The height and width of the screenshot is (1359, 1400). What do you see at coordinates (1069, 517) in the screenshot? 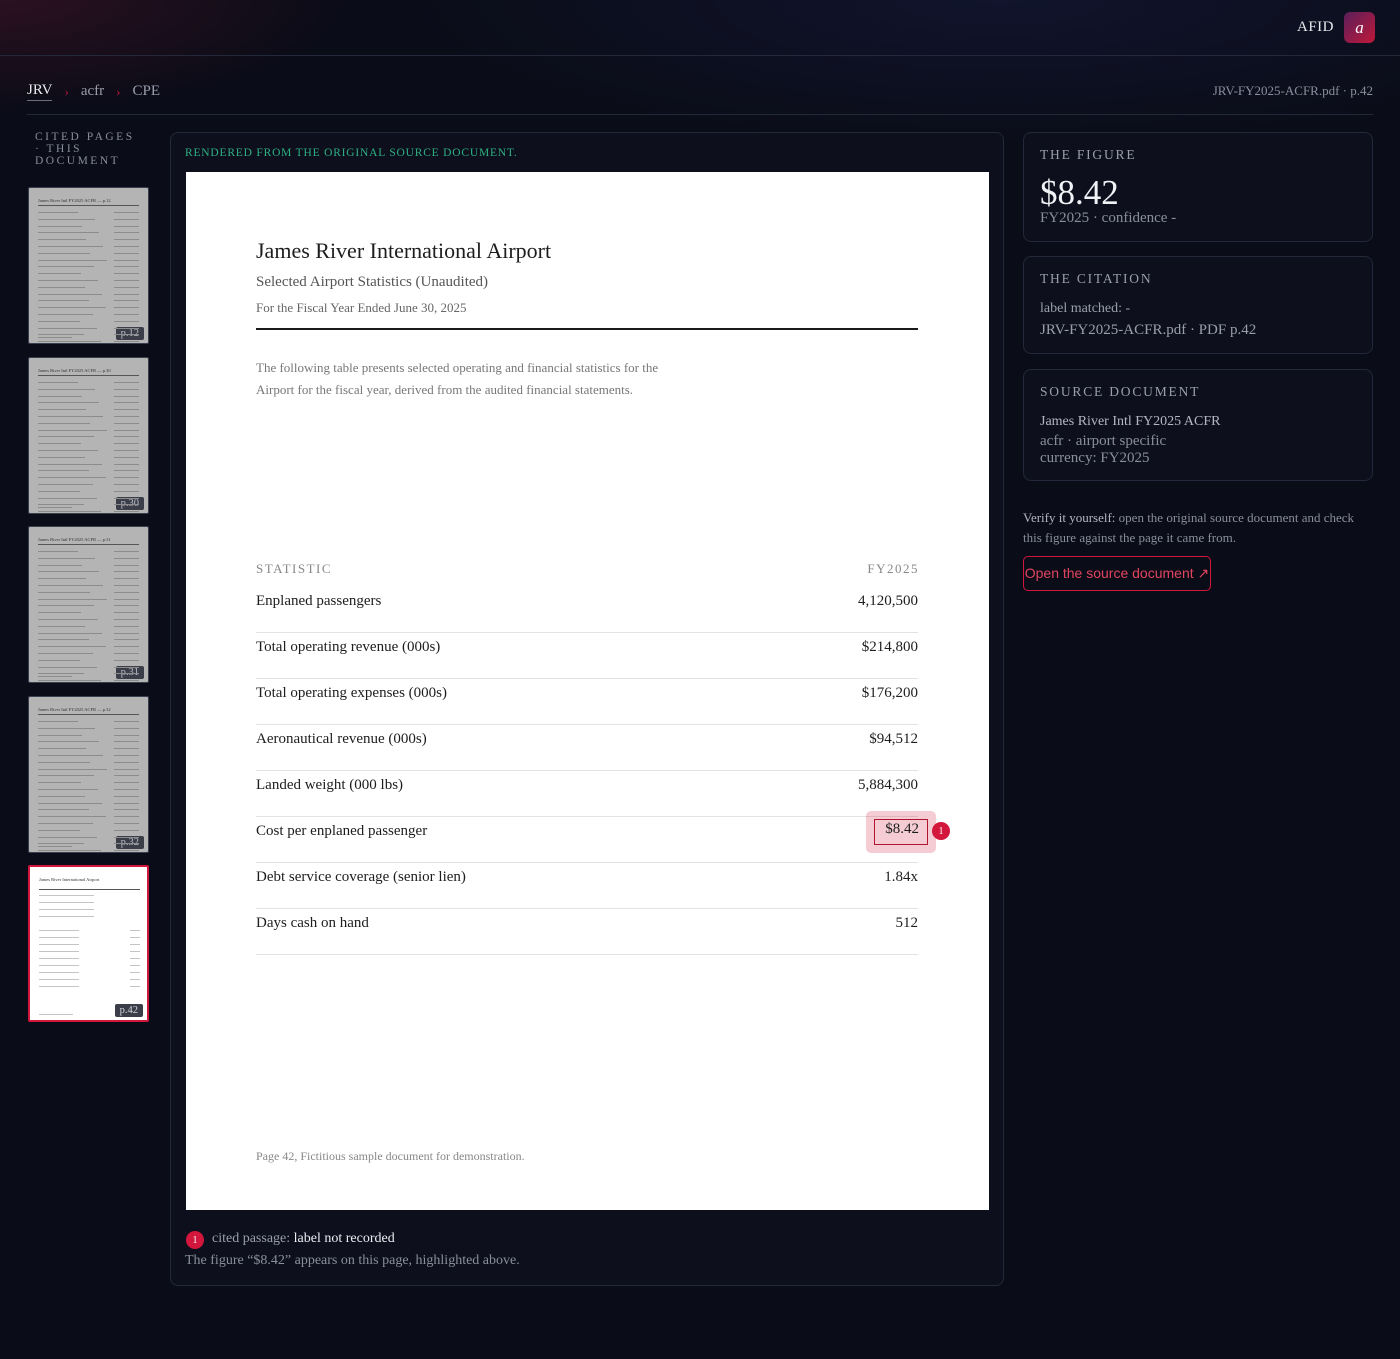
I see `verify-lead: Verify it yourself:` at bounding box center [1069, 517].